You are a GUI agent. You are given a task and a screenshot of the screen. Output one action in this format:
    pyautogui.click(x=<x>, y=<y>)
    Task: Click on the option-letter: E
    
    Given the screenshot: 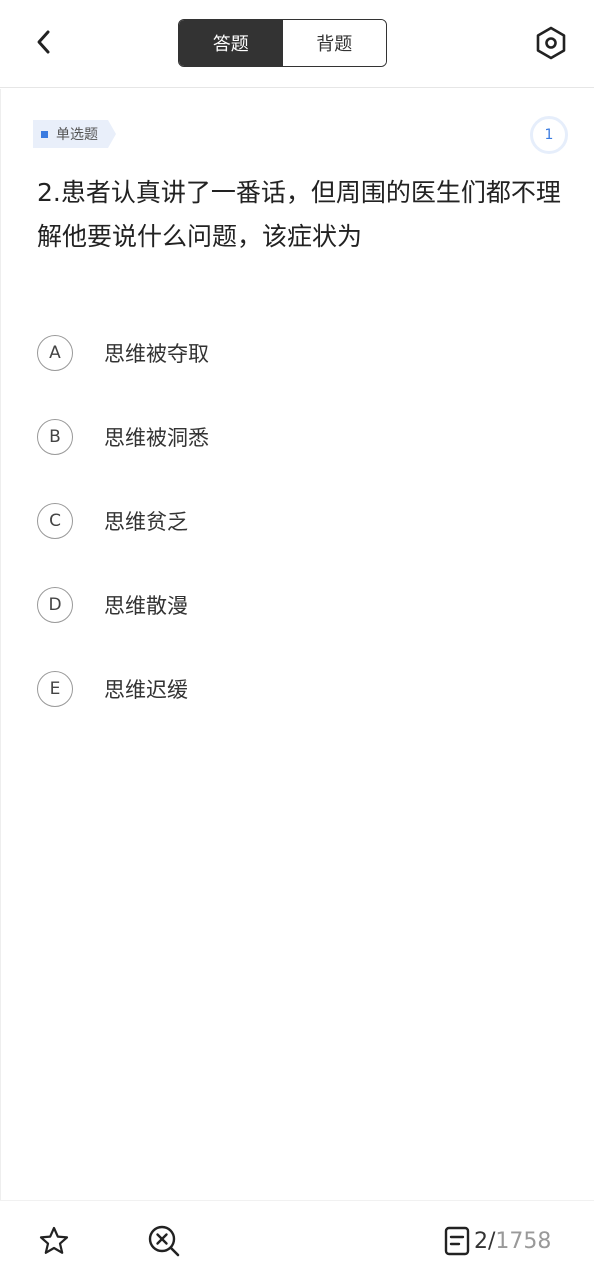 What is the action you would take?
    pyautogui.click(x=55, y=689)
    